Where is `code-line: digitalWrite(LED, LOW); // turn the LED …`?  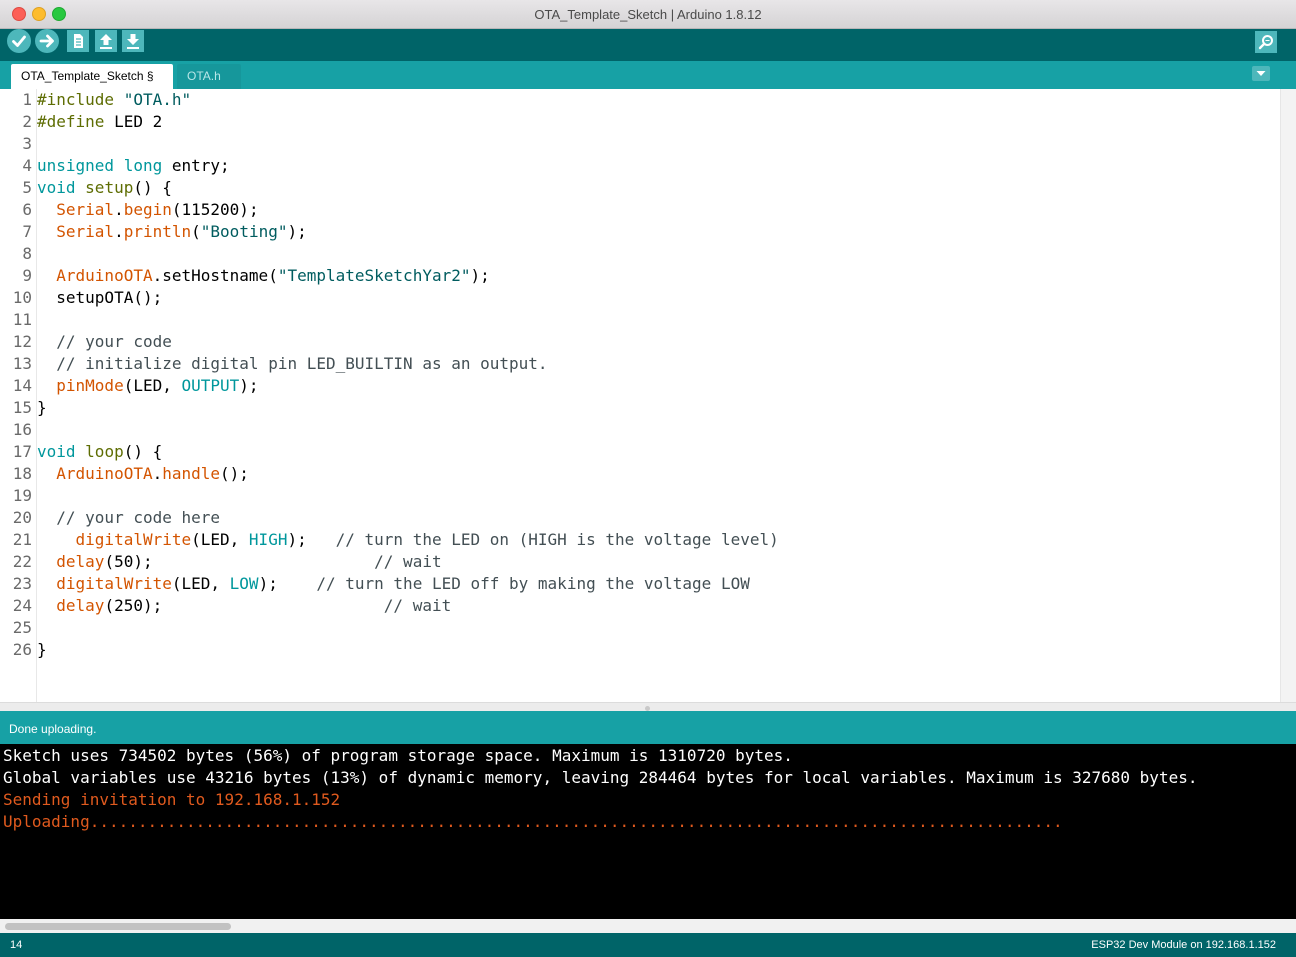 code-line: digitalWrite(LED, LOW); // turn the LED … is located at coordinates (393, 584).